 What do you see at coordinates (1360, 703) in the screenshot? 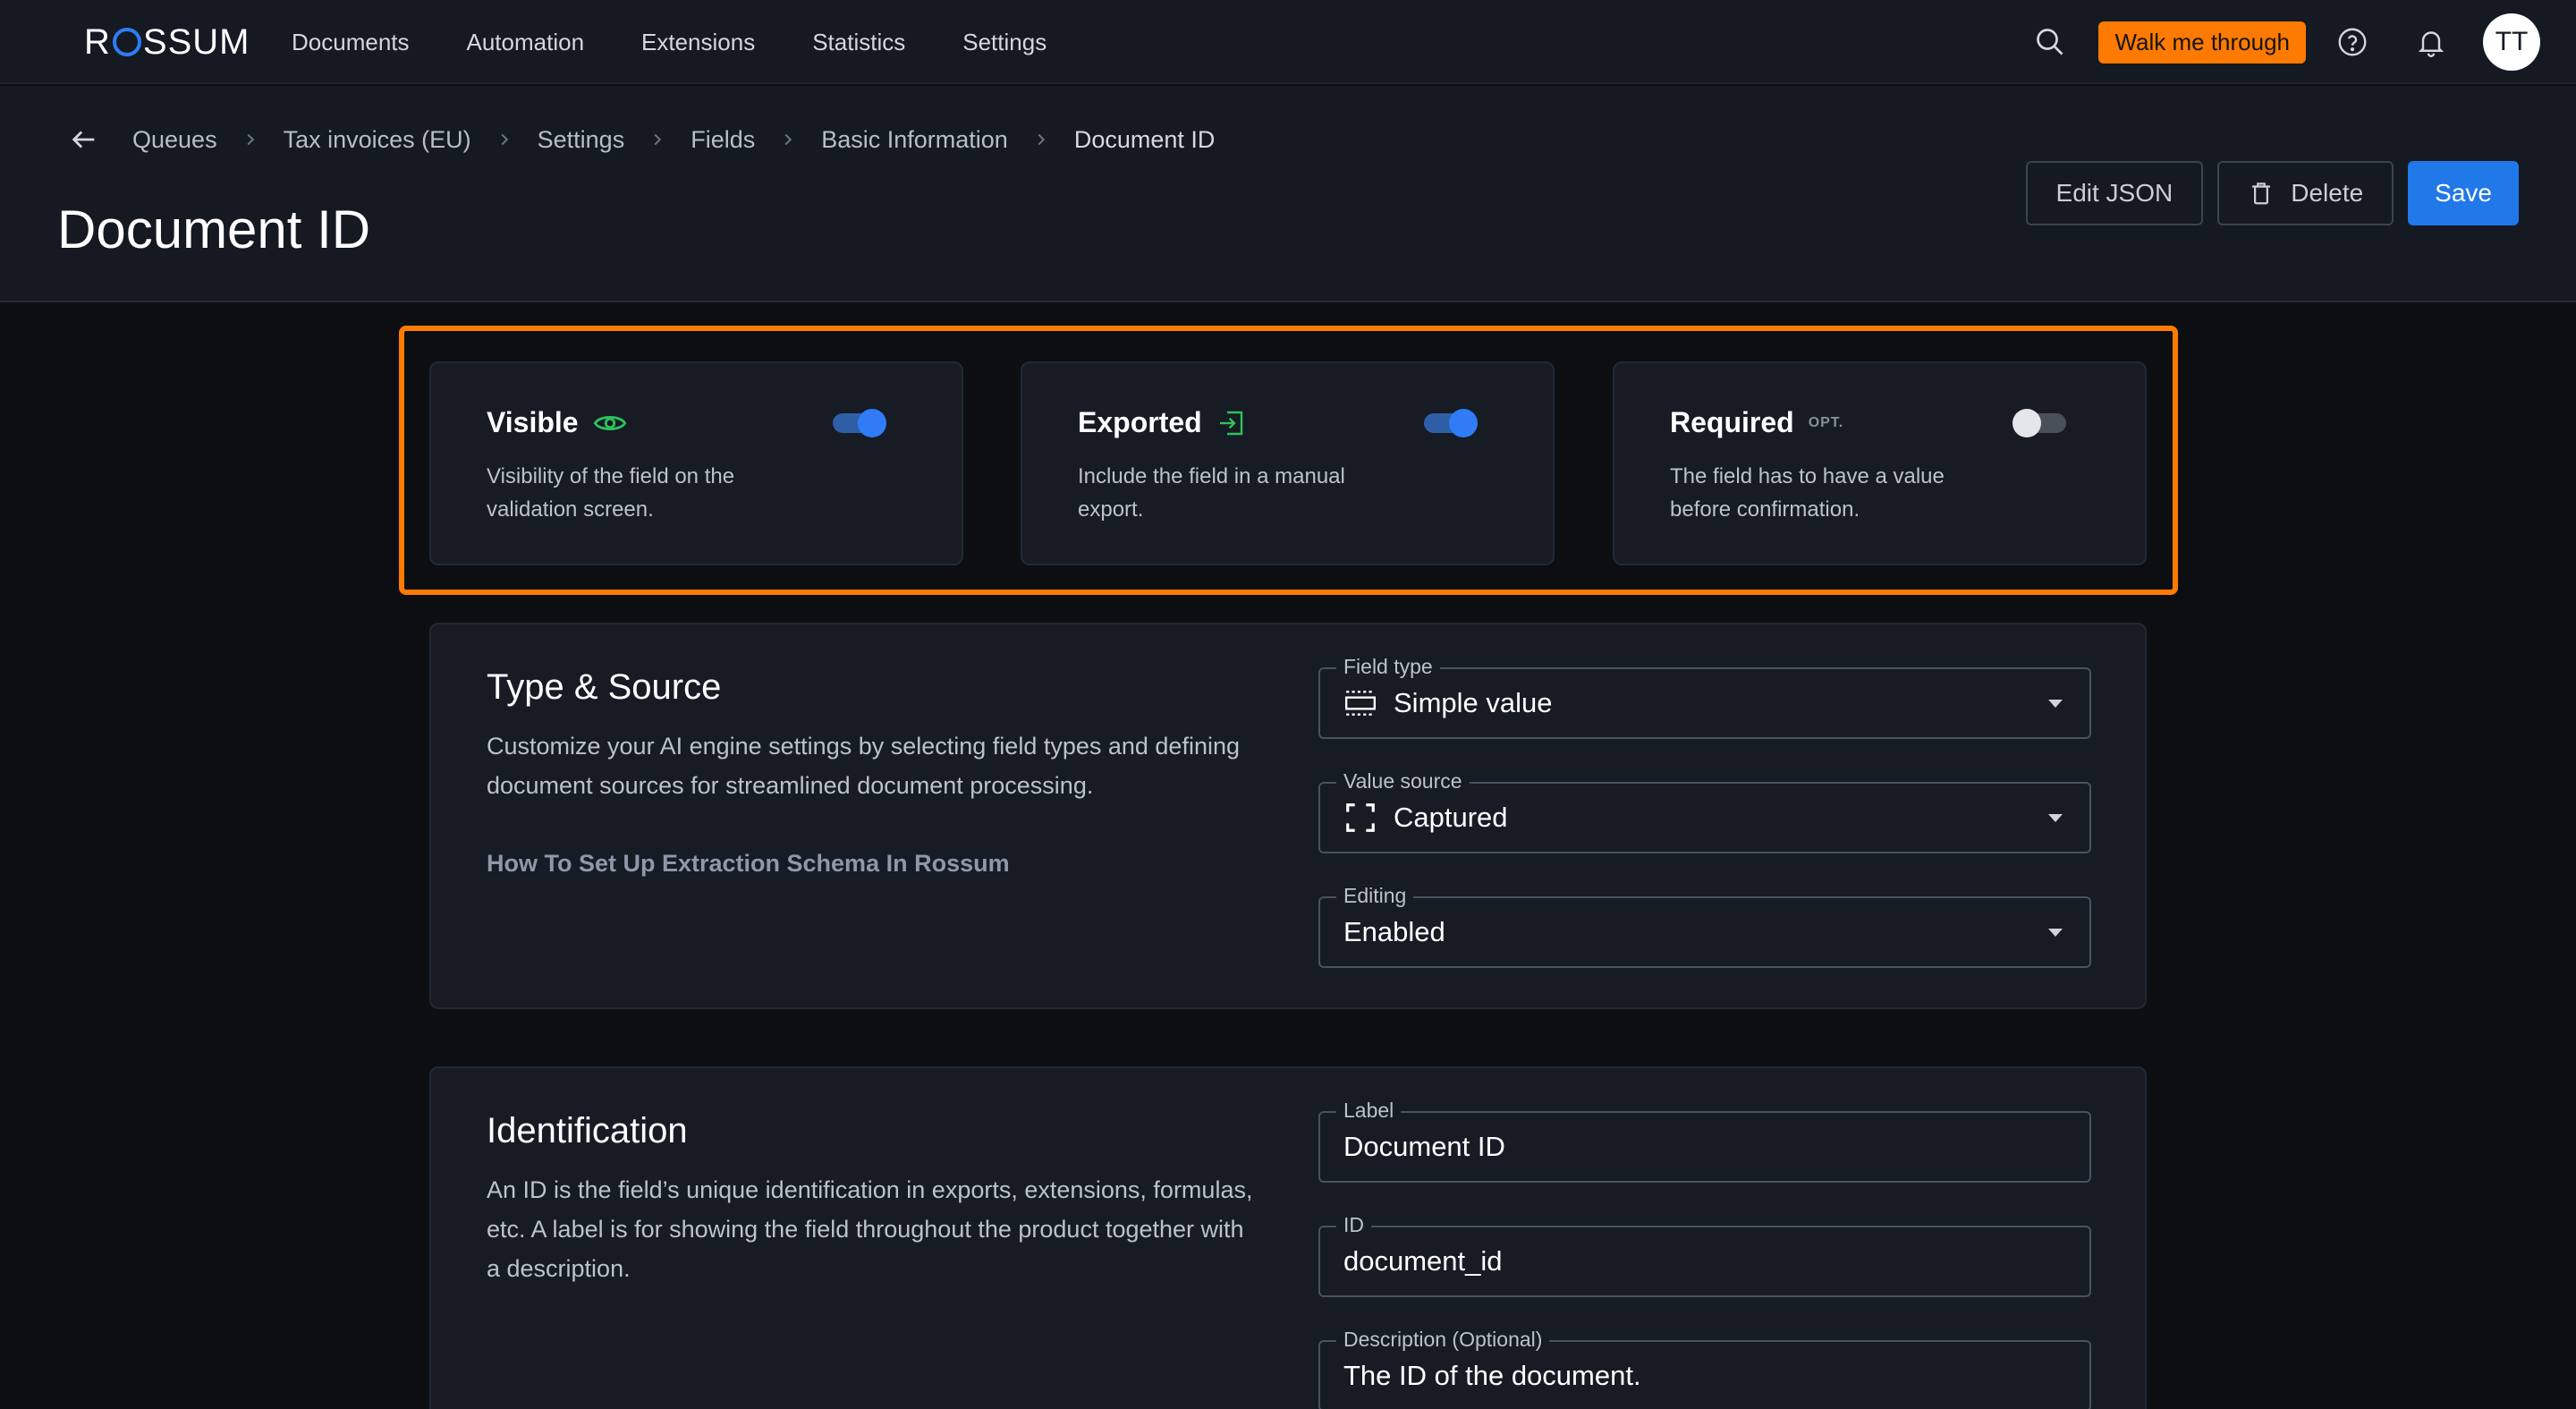
I see `simple-value-icon` at bounding box center [1360, 703].